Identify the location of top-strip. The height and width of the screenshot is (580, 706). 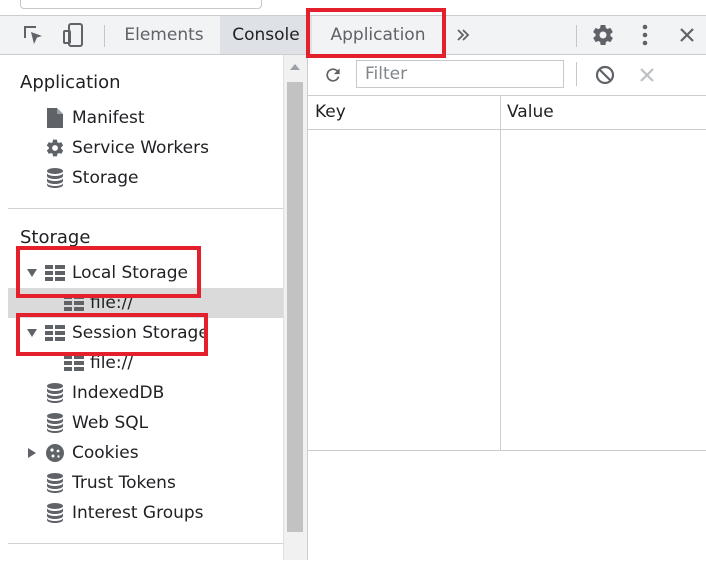
(353, 8).